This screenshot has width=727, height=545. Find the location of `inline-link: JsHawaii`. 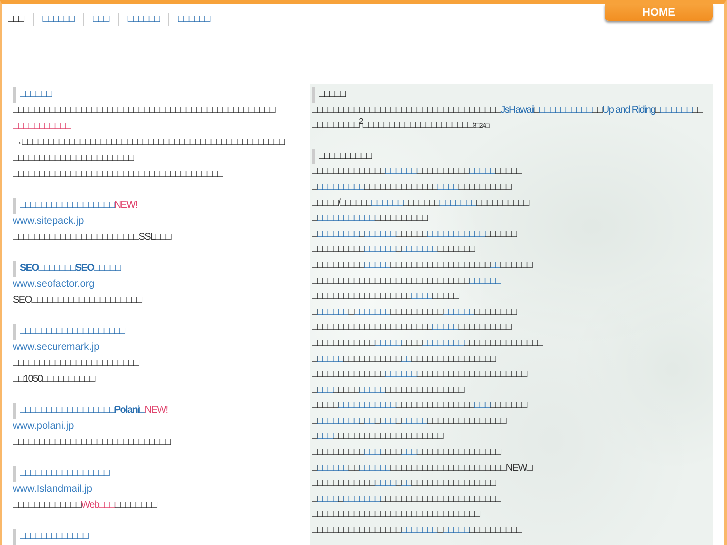

inline-link: JsHawaii is located at coordinates (517, 110).